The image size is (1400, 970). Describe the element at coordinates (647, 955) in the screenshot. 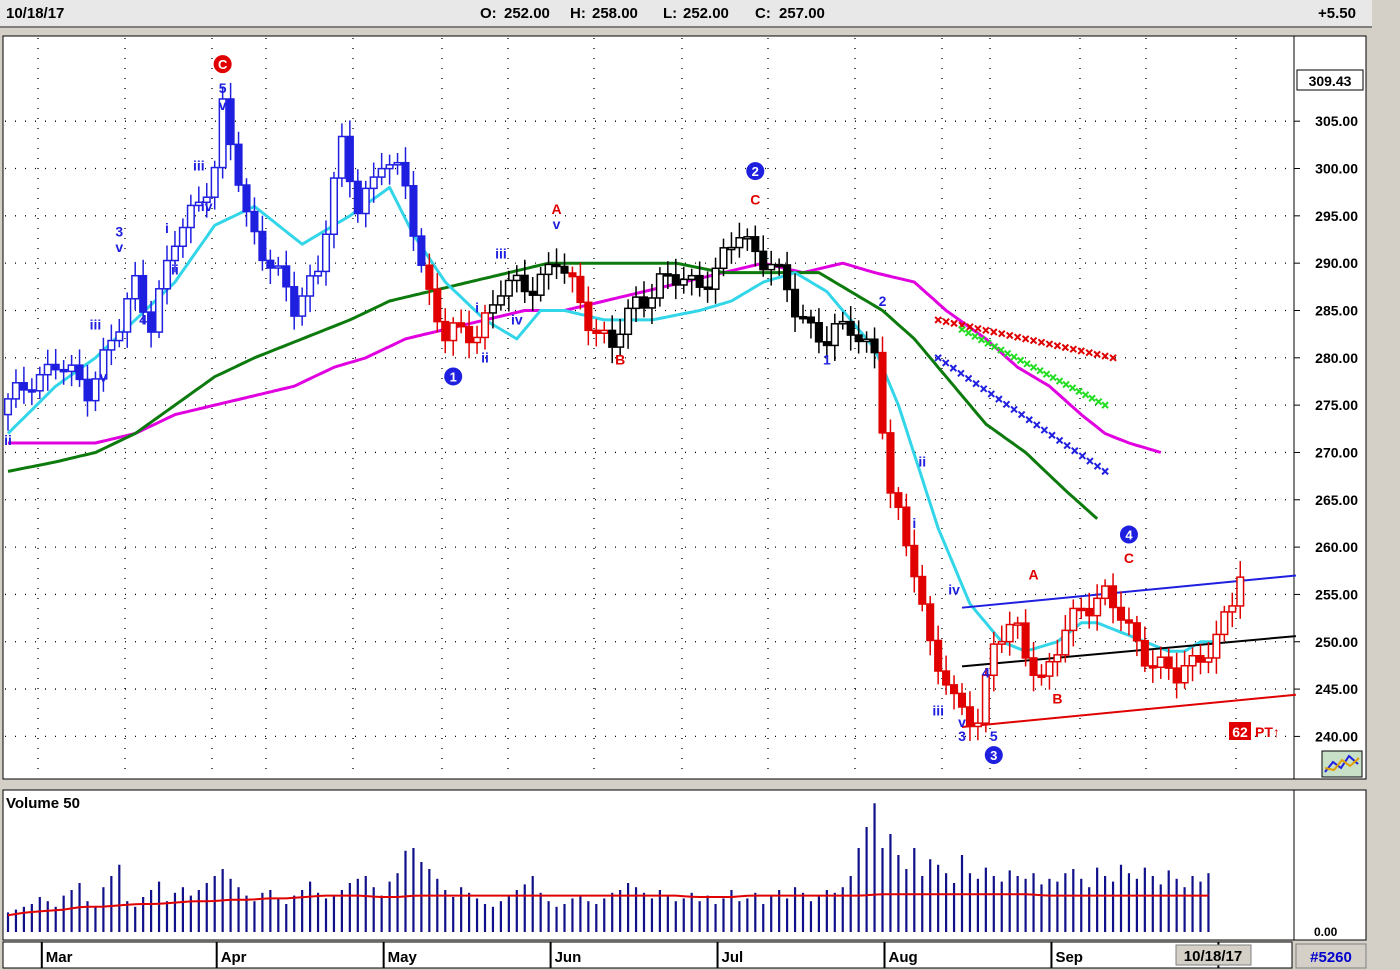

I see `date-axis-panel` at that location.